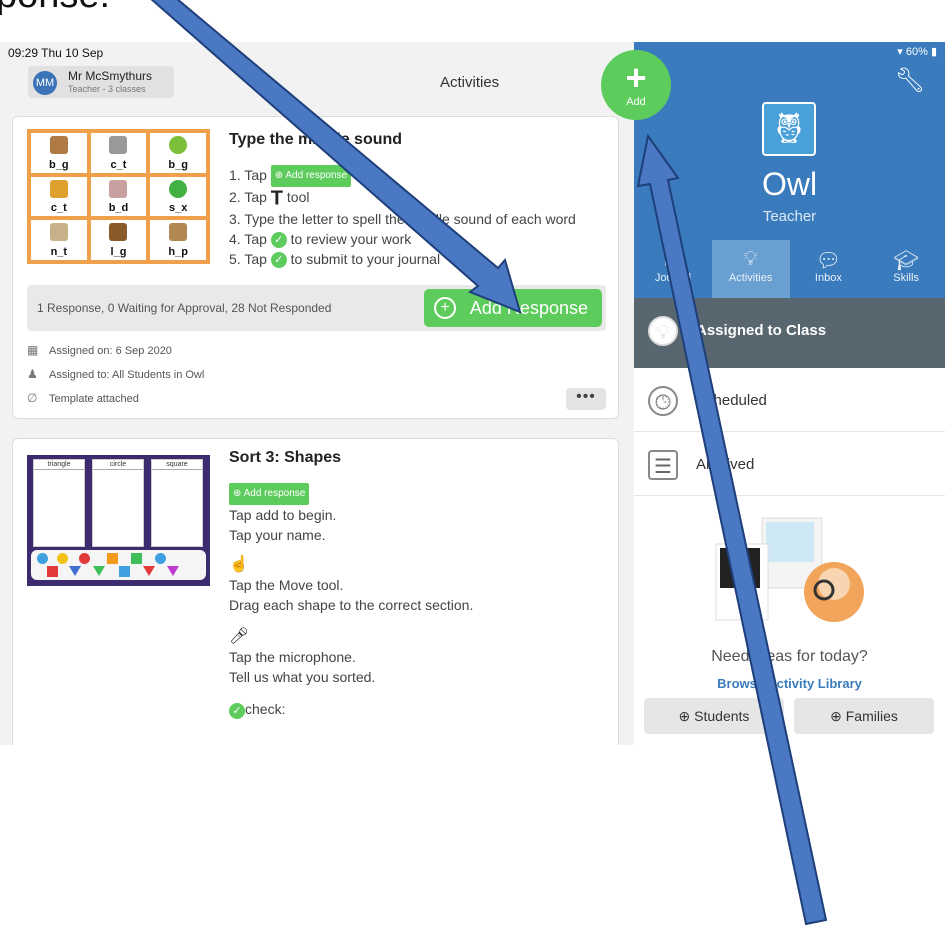  I want to click on folder-assigned: 💡︎ Assigned to Class, so click(789, 333).